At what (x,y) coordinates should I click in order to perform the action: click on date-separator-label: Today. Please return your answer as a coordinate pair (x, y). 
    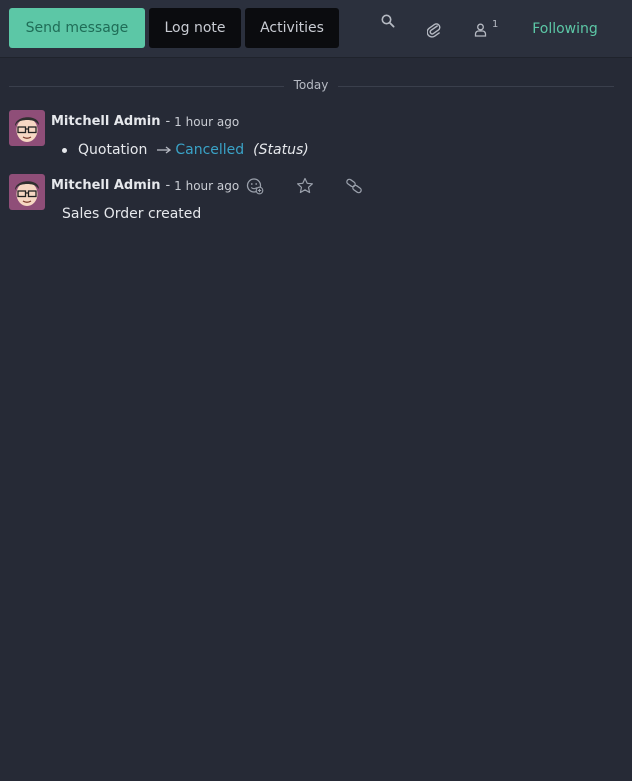
    Looking at the image, I should click on (311, 85).